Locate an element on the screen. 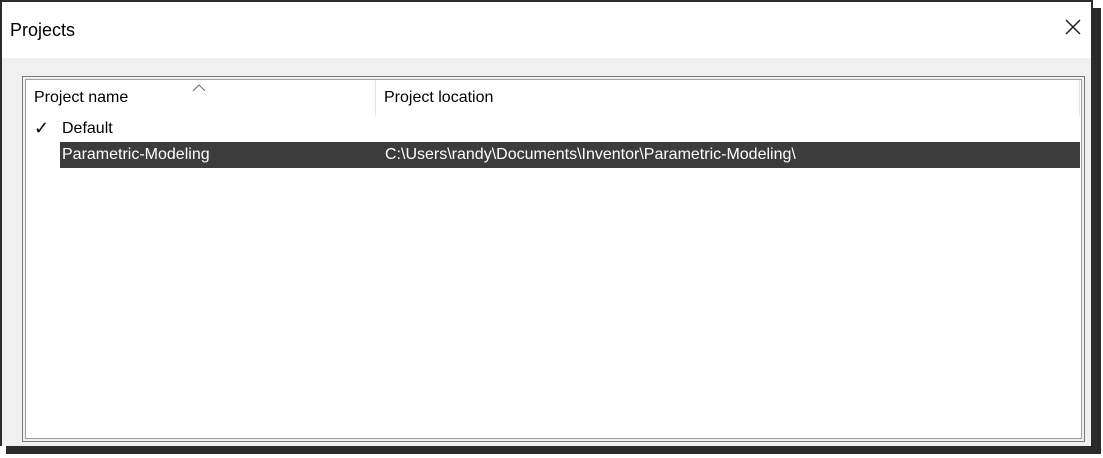  project-name-cell: Parametric-Modeling is located at coordinates (136, 154).